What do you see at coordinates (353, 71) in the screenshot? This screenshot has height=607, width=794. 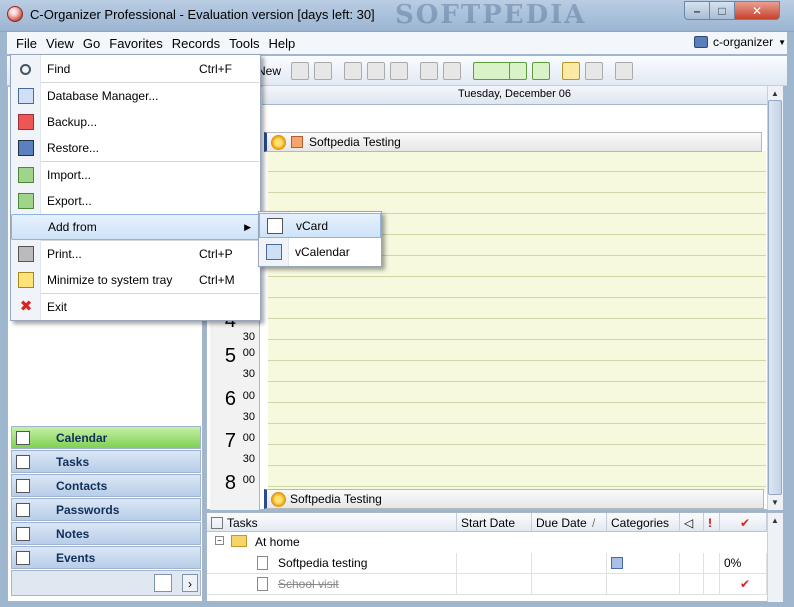 I see `cut-icon` at bounding box center [353, 71].